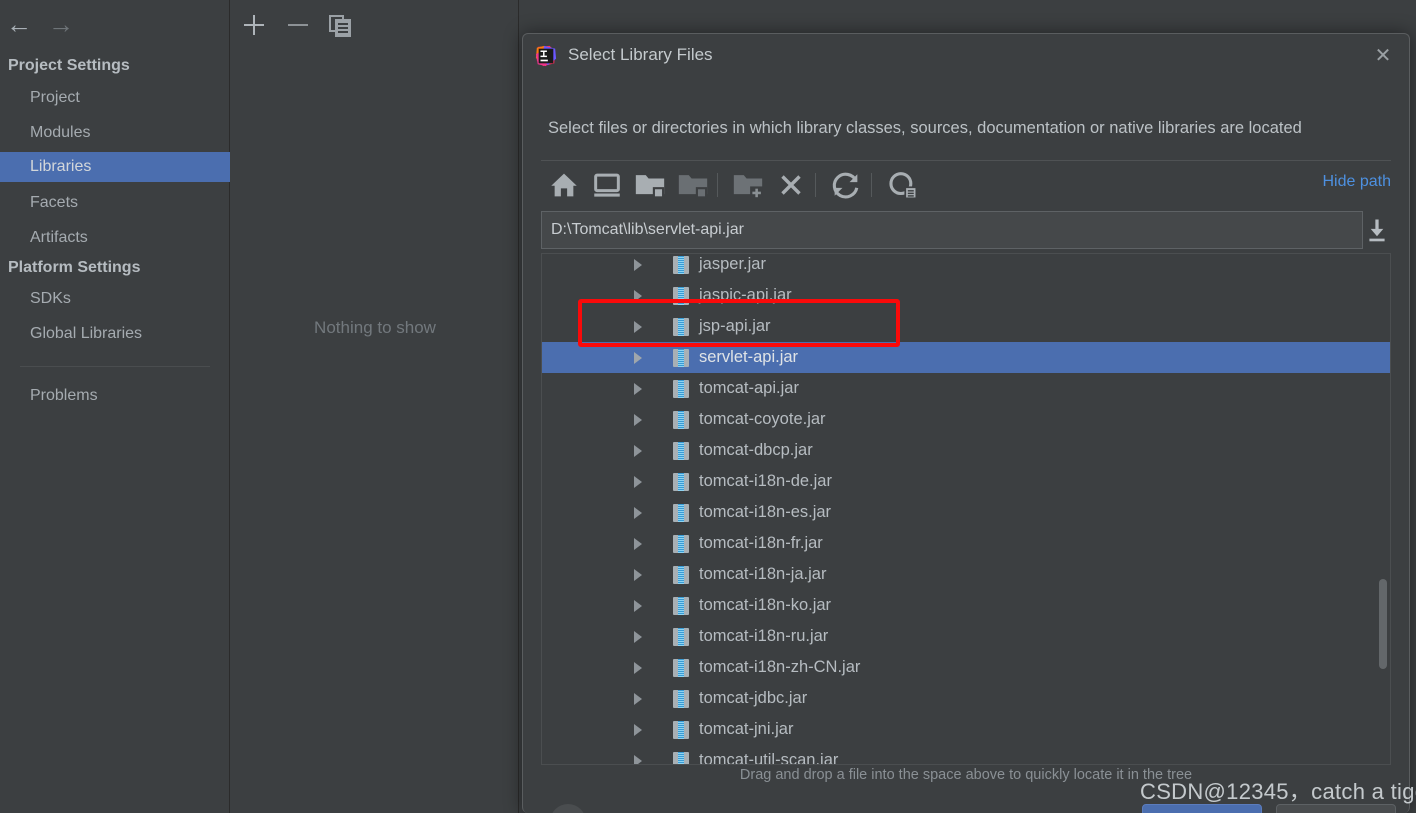 The image size is (1416, 813). Describe the element at coordinates (254, 25) in the screenshot. I see `plus-icon` at that location.